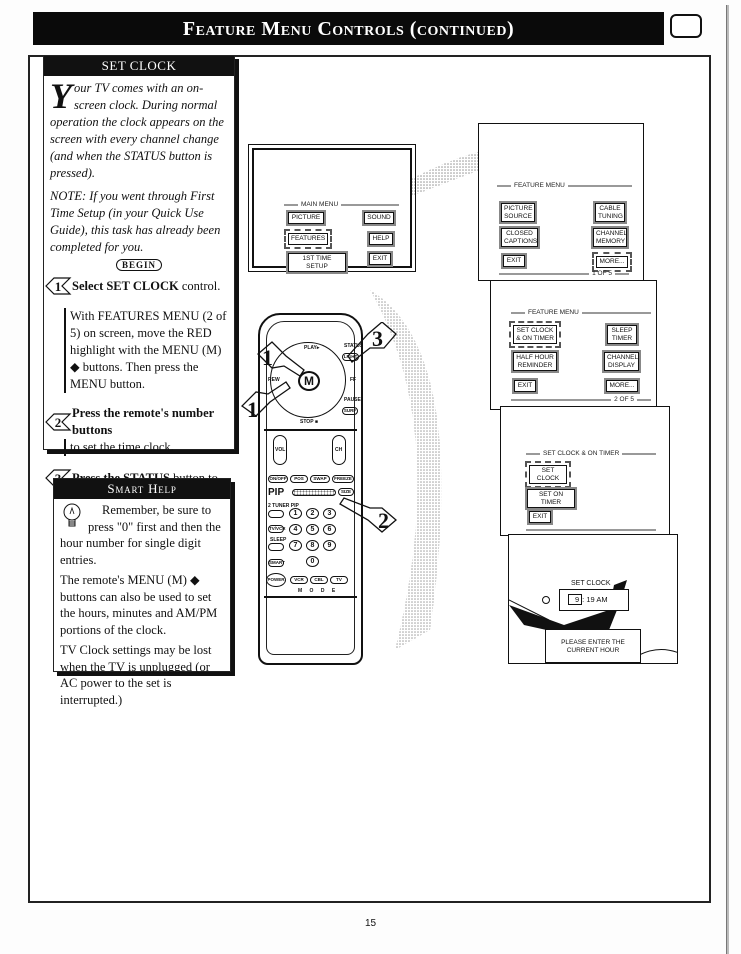  What do you see at coordinates (551, 498) in the screenshot?
I see `menu-btn-set-on-timer: SET ON TIMER` at bounding box center [551, 498].